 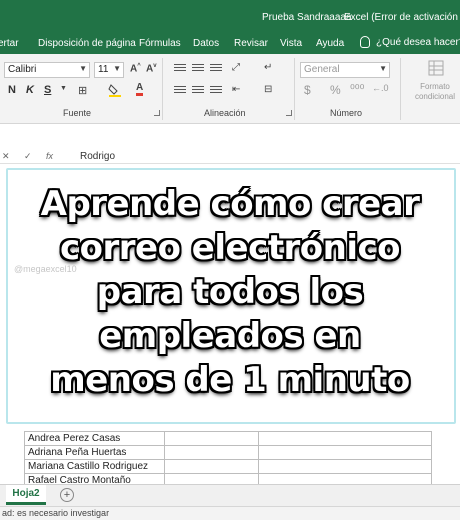 I want to click on tab-page-layout: Disposición de página, so click(x=87, y=43).